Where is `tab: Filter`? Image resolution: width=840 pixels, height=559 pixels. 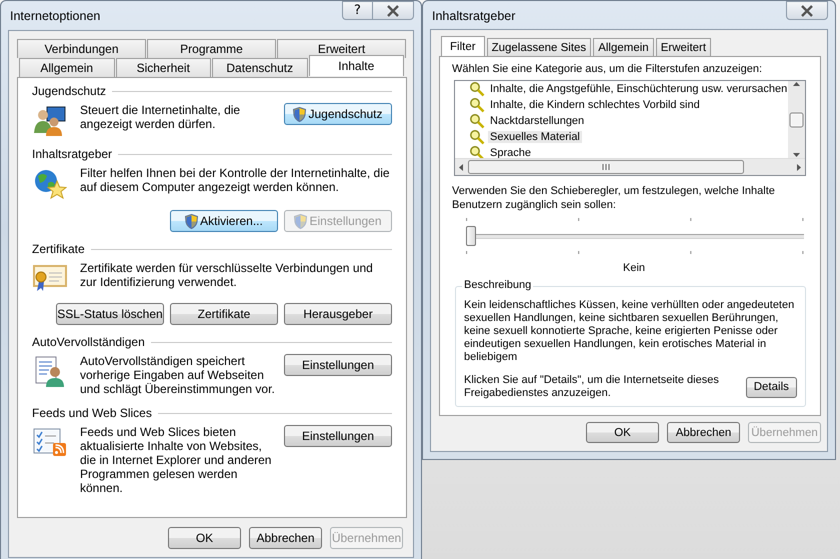
tab: Filter is located at coordinates (463, 46).